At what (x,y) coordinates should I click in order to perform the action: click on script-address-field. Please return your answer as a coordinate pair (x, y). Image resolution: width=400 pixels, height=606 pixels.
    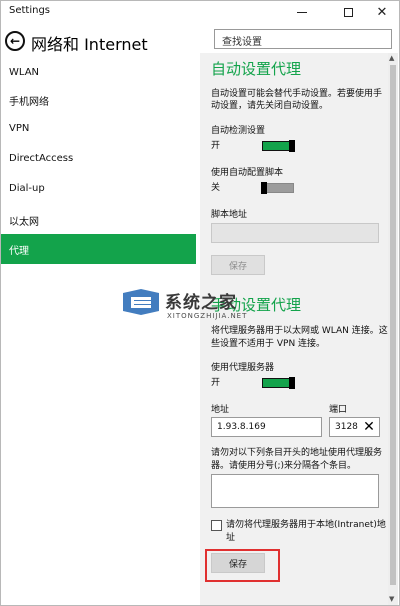
    Looking at the image, I should click on (295, 233).